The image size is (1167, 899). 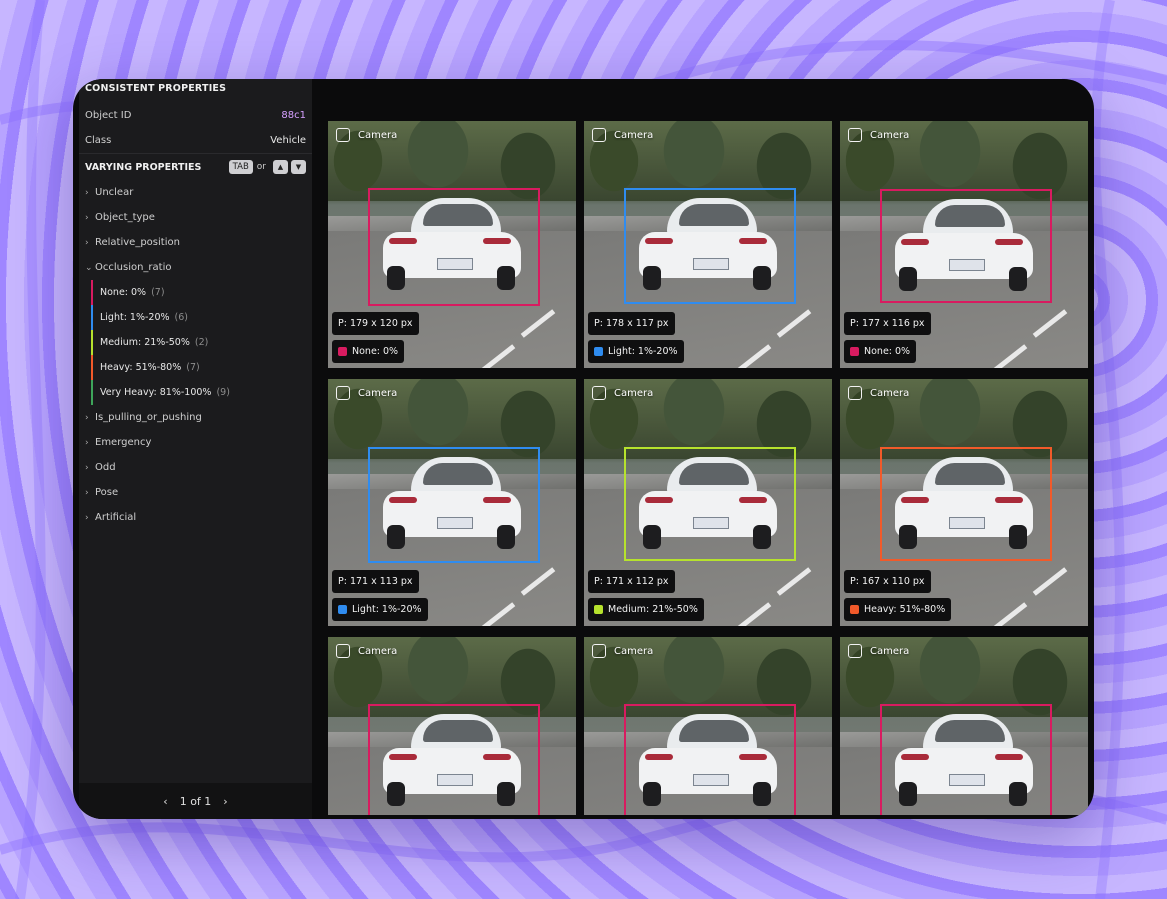 I want to click on size-tag: P: 171 x 112 px, so click(x=631, y=581).